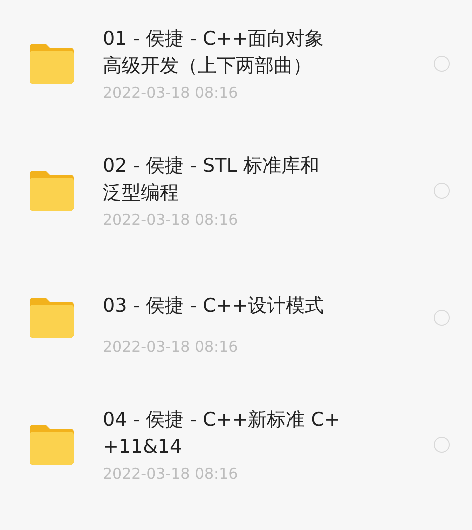  I want to click on folder-title: 04 - 侯捷 - C++新标准 C+ +11&14, so click(222, 434).